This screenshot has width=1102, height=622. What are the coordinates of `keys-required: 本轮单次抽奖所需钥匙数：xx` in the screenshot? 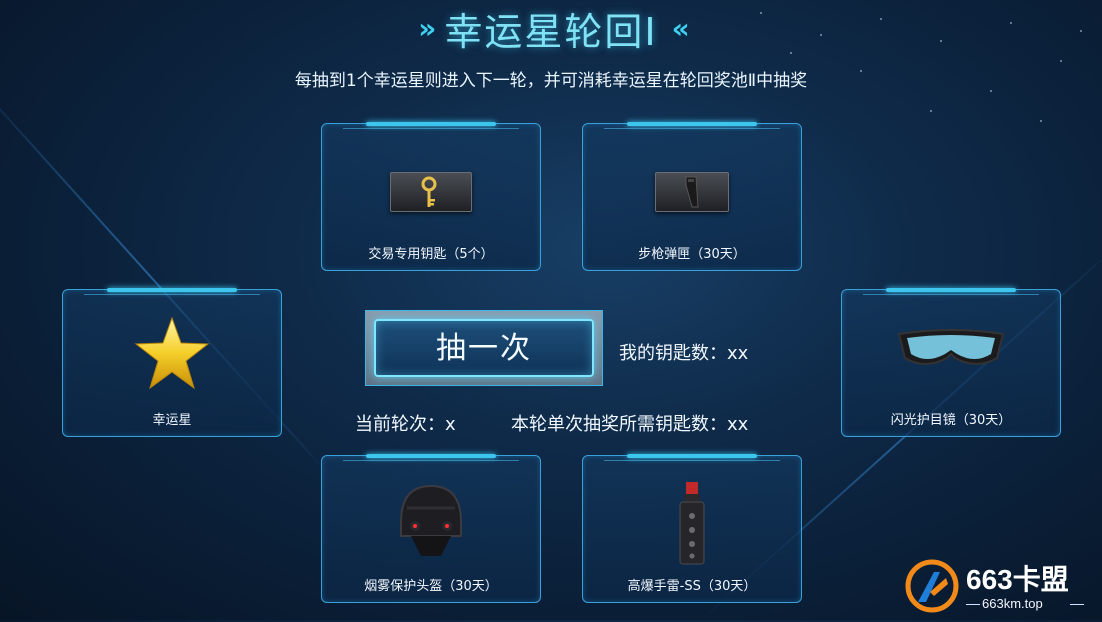 It's located at (630, 424).